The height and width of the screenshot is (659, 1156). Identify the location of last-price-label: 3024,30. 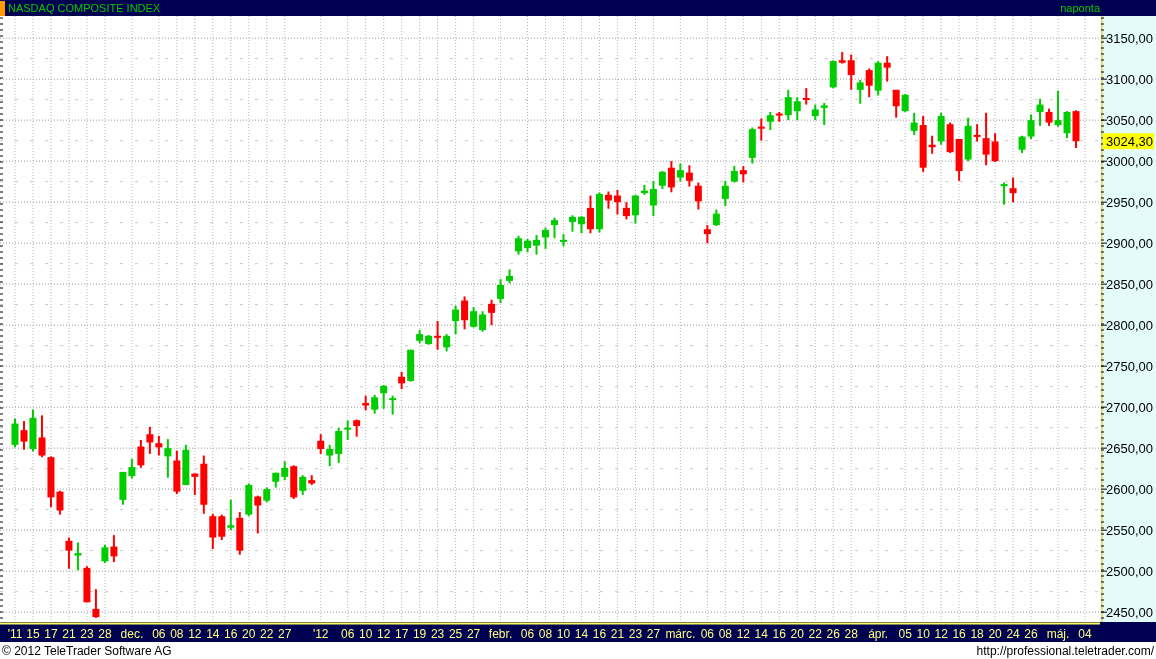
(1128, 141).